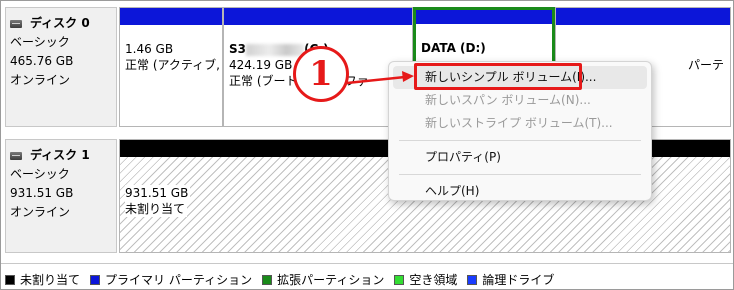 The width and height of the screenshot is (734, 290). Describe the element at coordinates (237, 49) in the screenshot. I see `volume-name-prefix: S3` at that location.